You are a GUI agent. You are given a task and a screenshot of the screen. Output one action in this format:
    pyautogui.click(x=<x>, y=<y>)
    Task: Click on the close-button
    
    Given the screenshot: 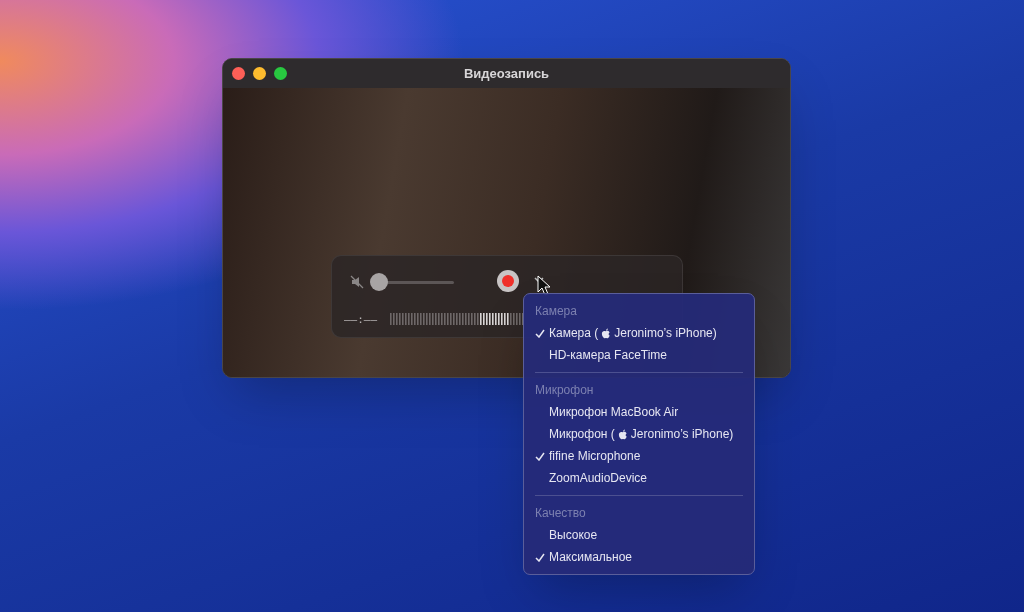 What is the action you would take?
    pyautogui.click(x=238, y=73)
    